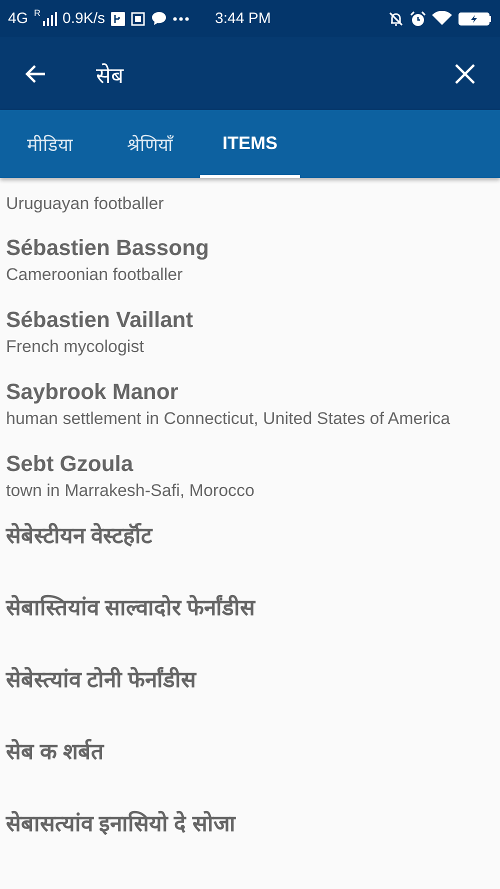 The image size is (500, 889). Describe the element at coordinates (49, 19) in the screenshot. I see `signal-icon` at that location.